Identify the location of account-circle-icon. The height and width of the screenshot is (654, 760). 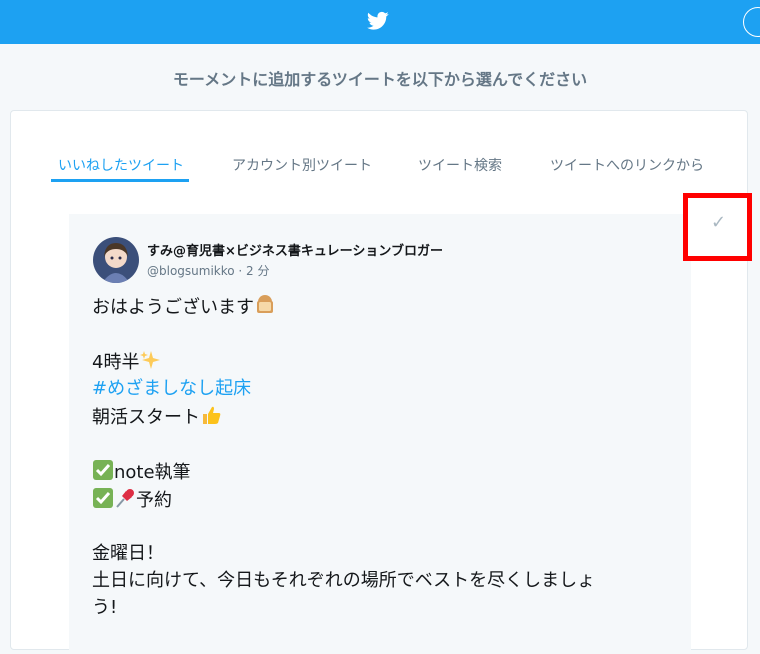
(751, 22).